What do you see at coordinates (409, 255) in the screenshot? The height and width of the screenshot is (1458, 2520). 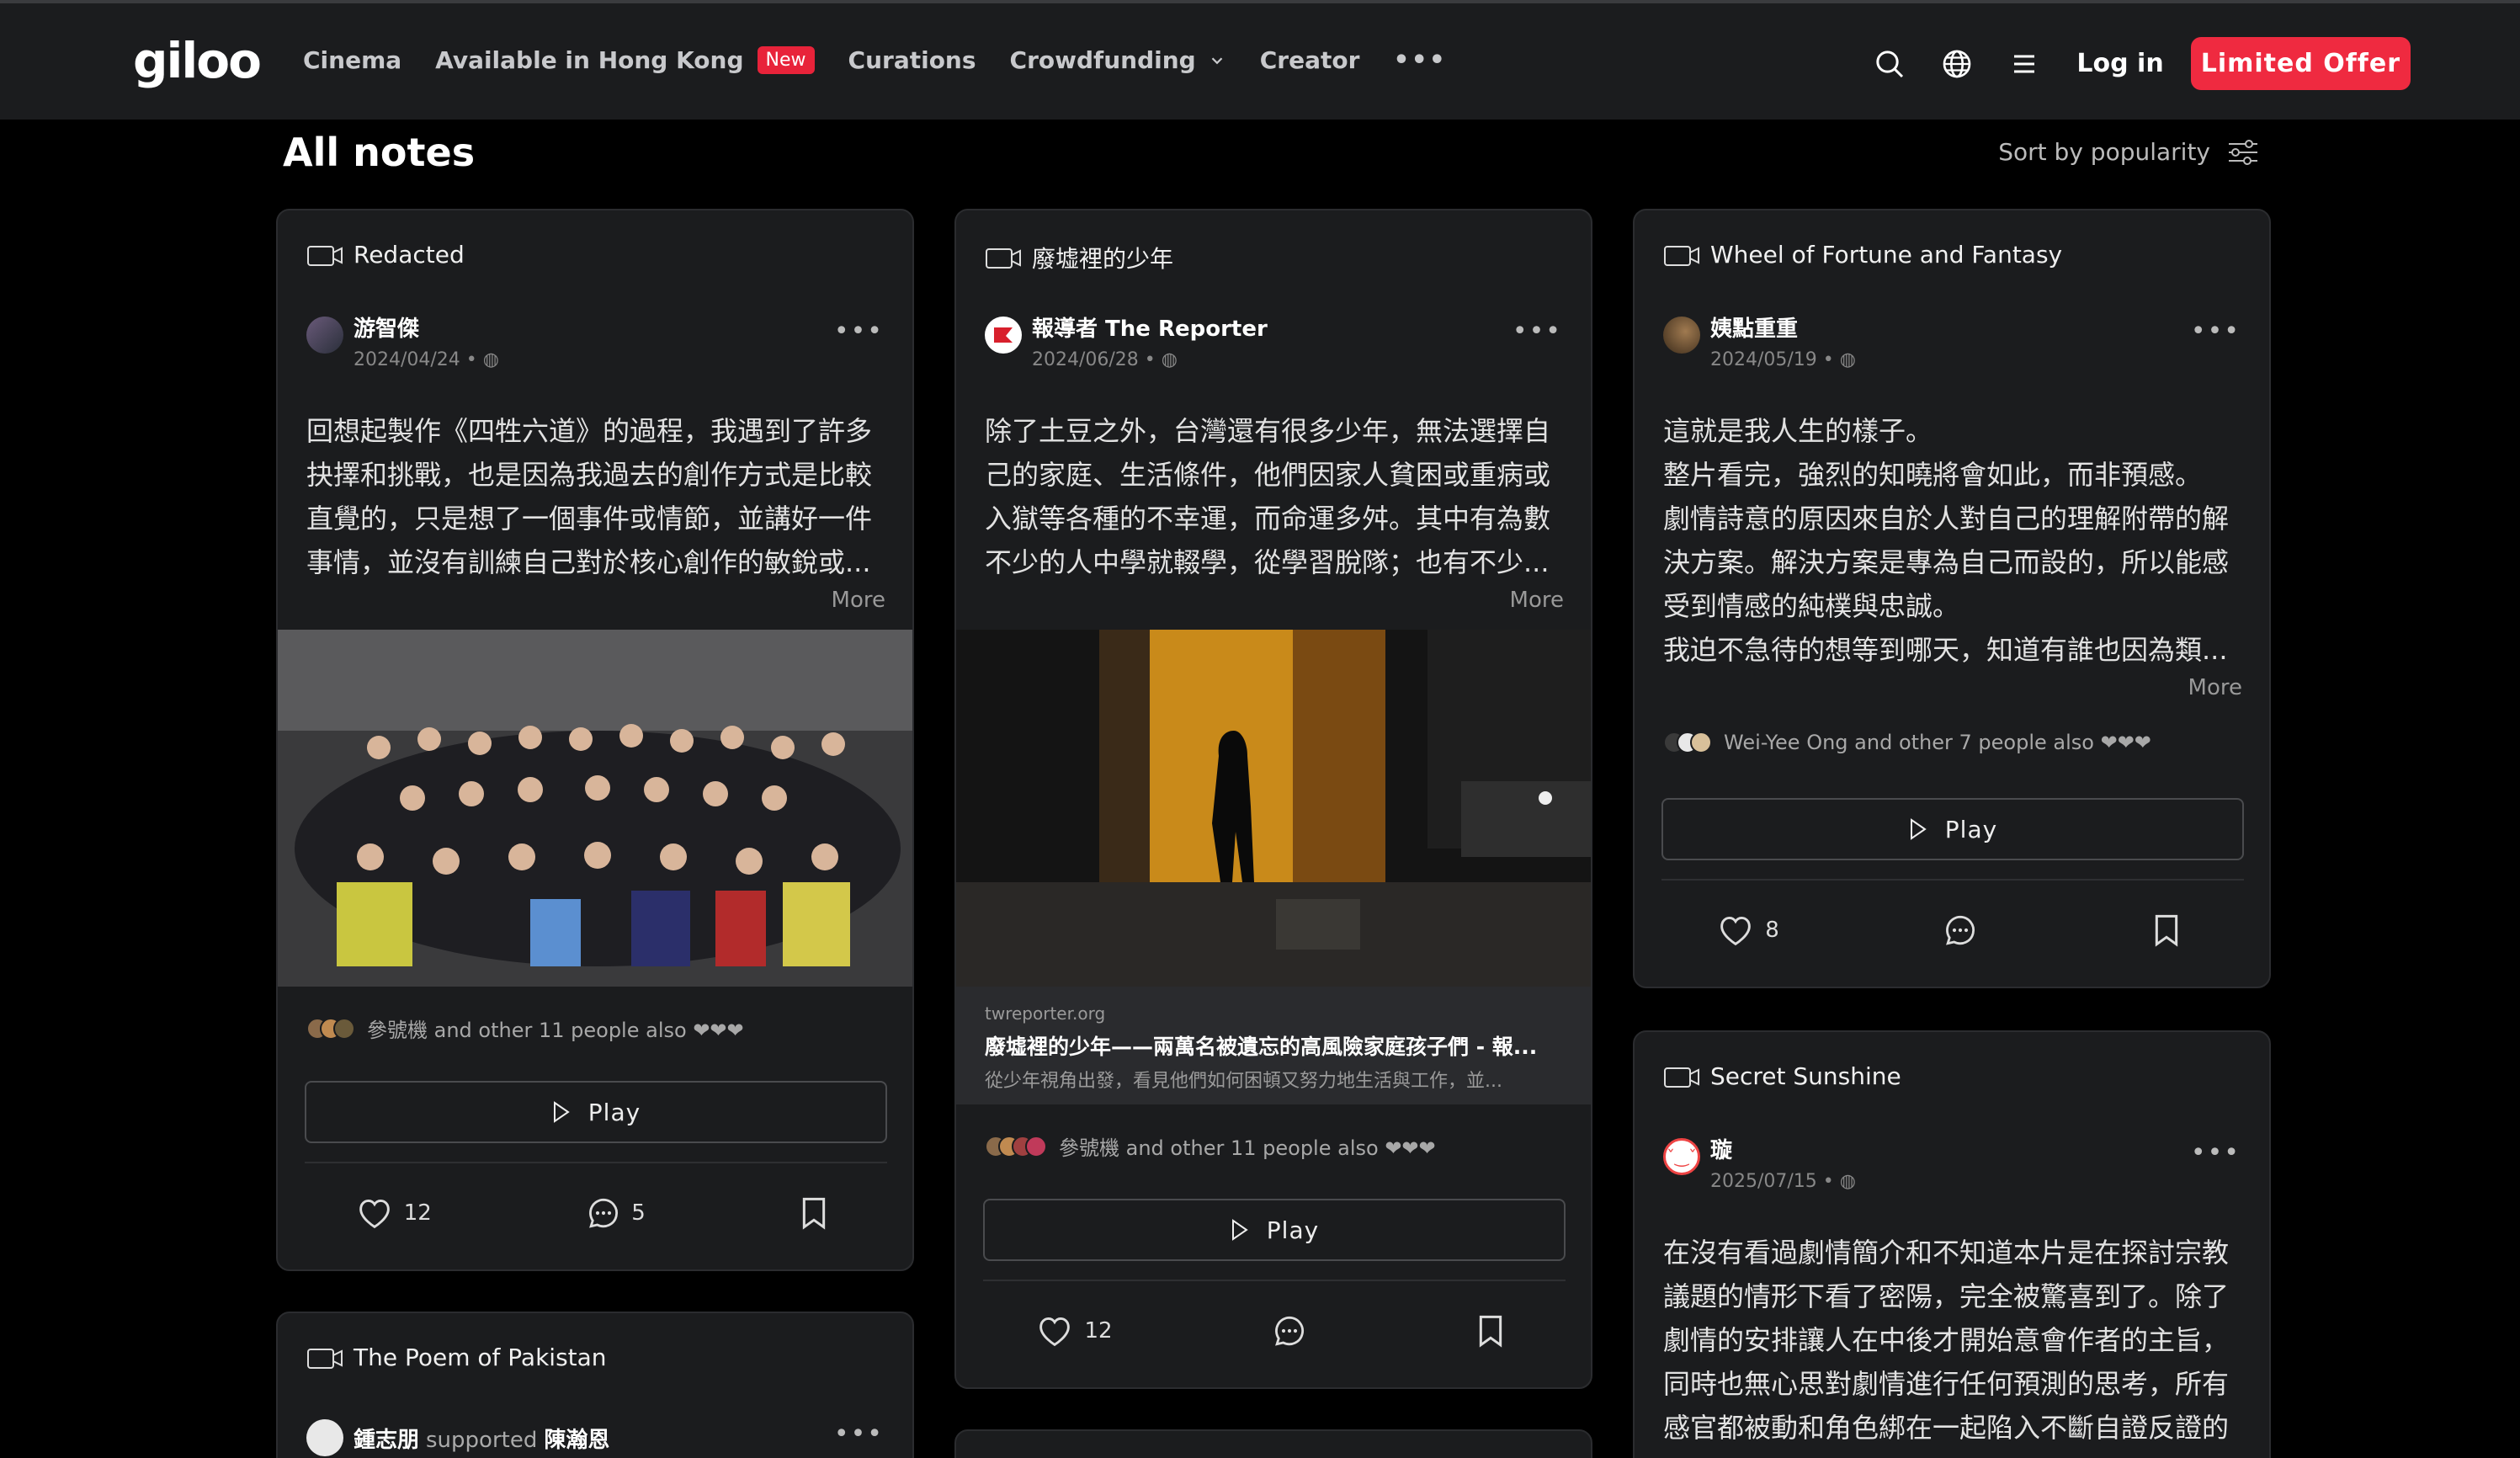 I see `film-title: Redacted` at bounding box center [409, 255].